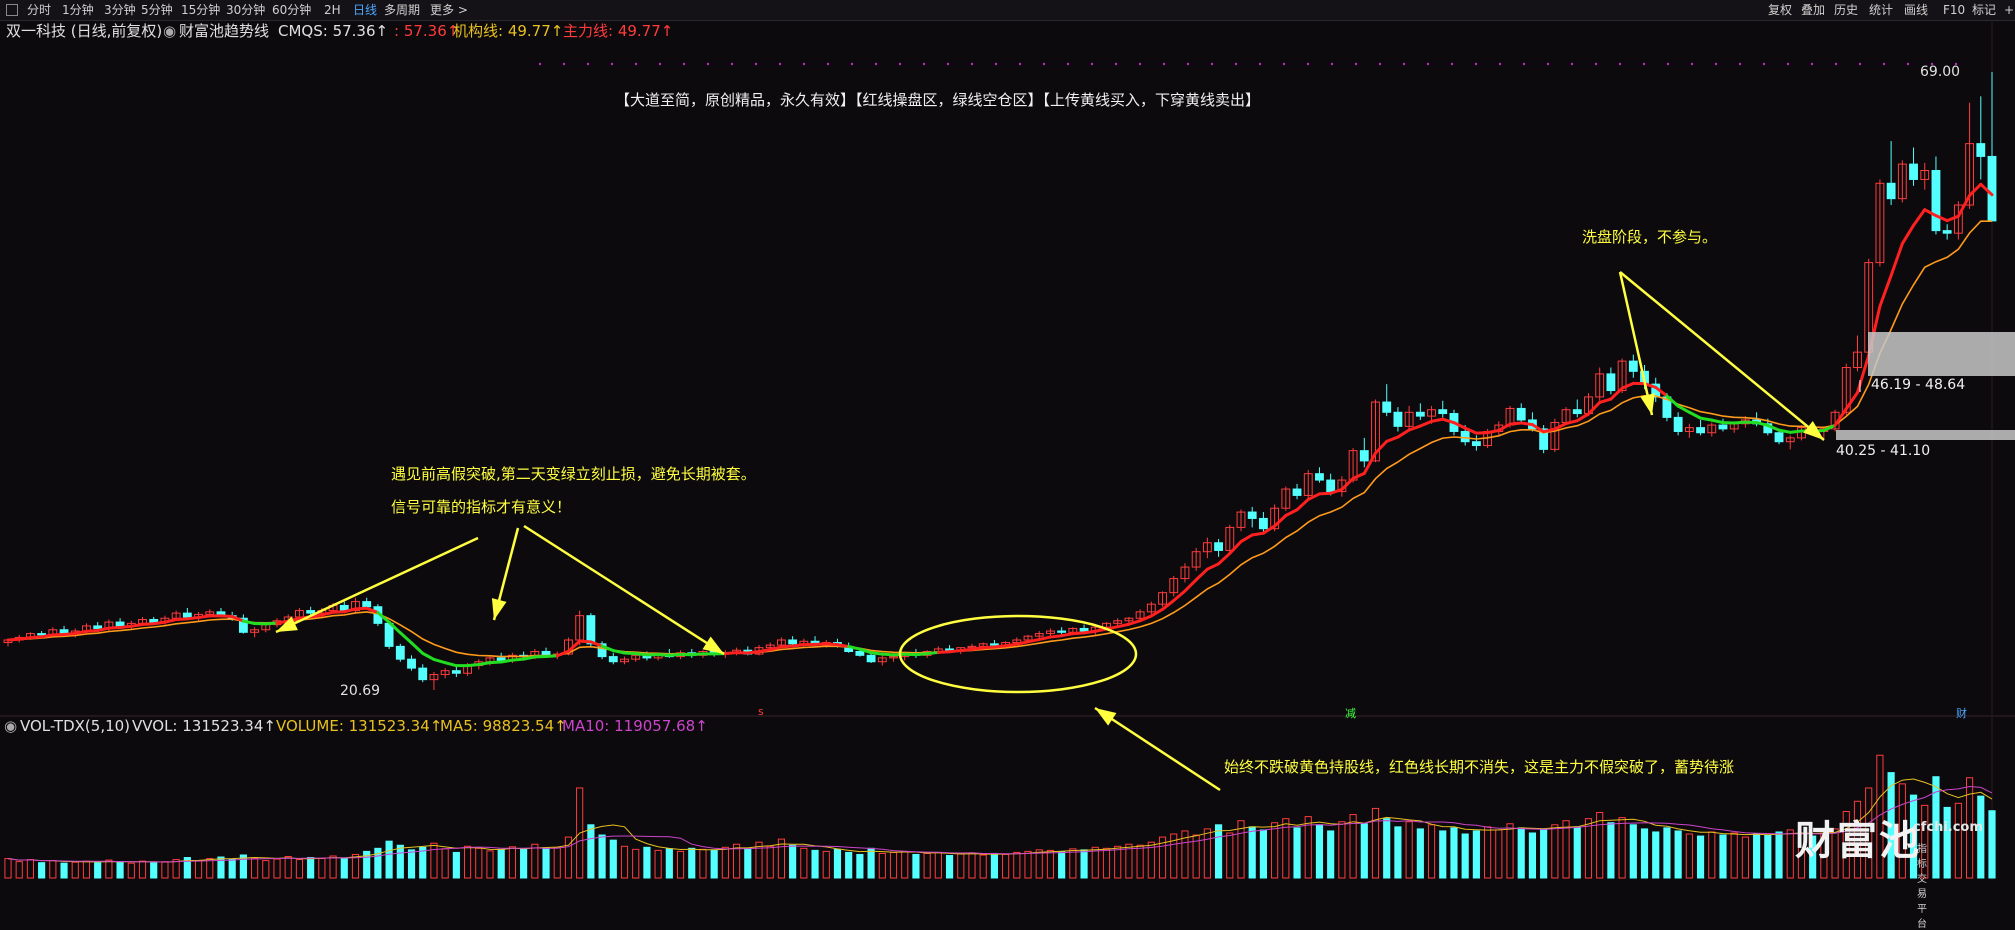 This screenshot has width=2015, height=930. What do you see at coordinates (1918, 385) in the screenshot?
I see `upper-zone-label: 46.19 - 48.64` at bounding box center [1918, 385].